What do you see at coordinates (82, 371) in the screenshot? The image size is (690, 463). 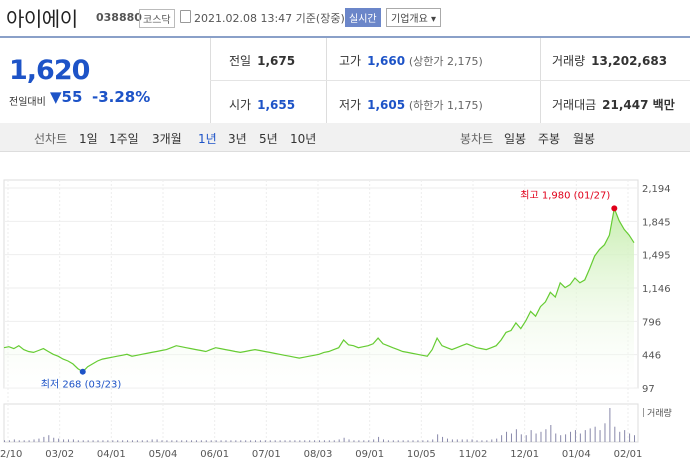 I see `low-marker` at bounding box center [82, 371].